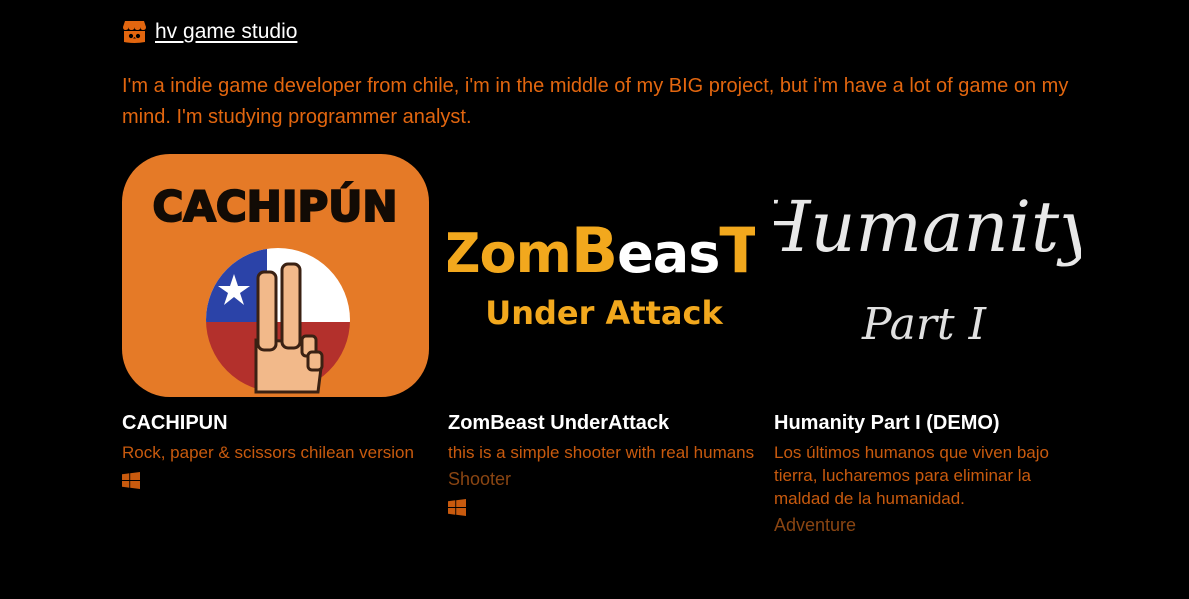  I want to click on zombeast-cover-subtitle: Under Attack, so click(604, 313).